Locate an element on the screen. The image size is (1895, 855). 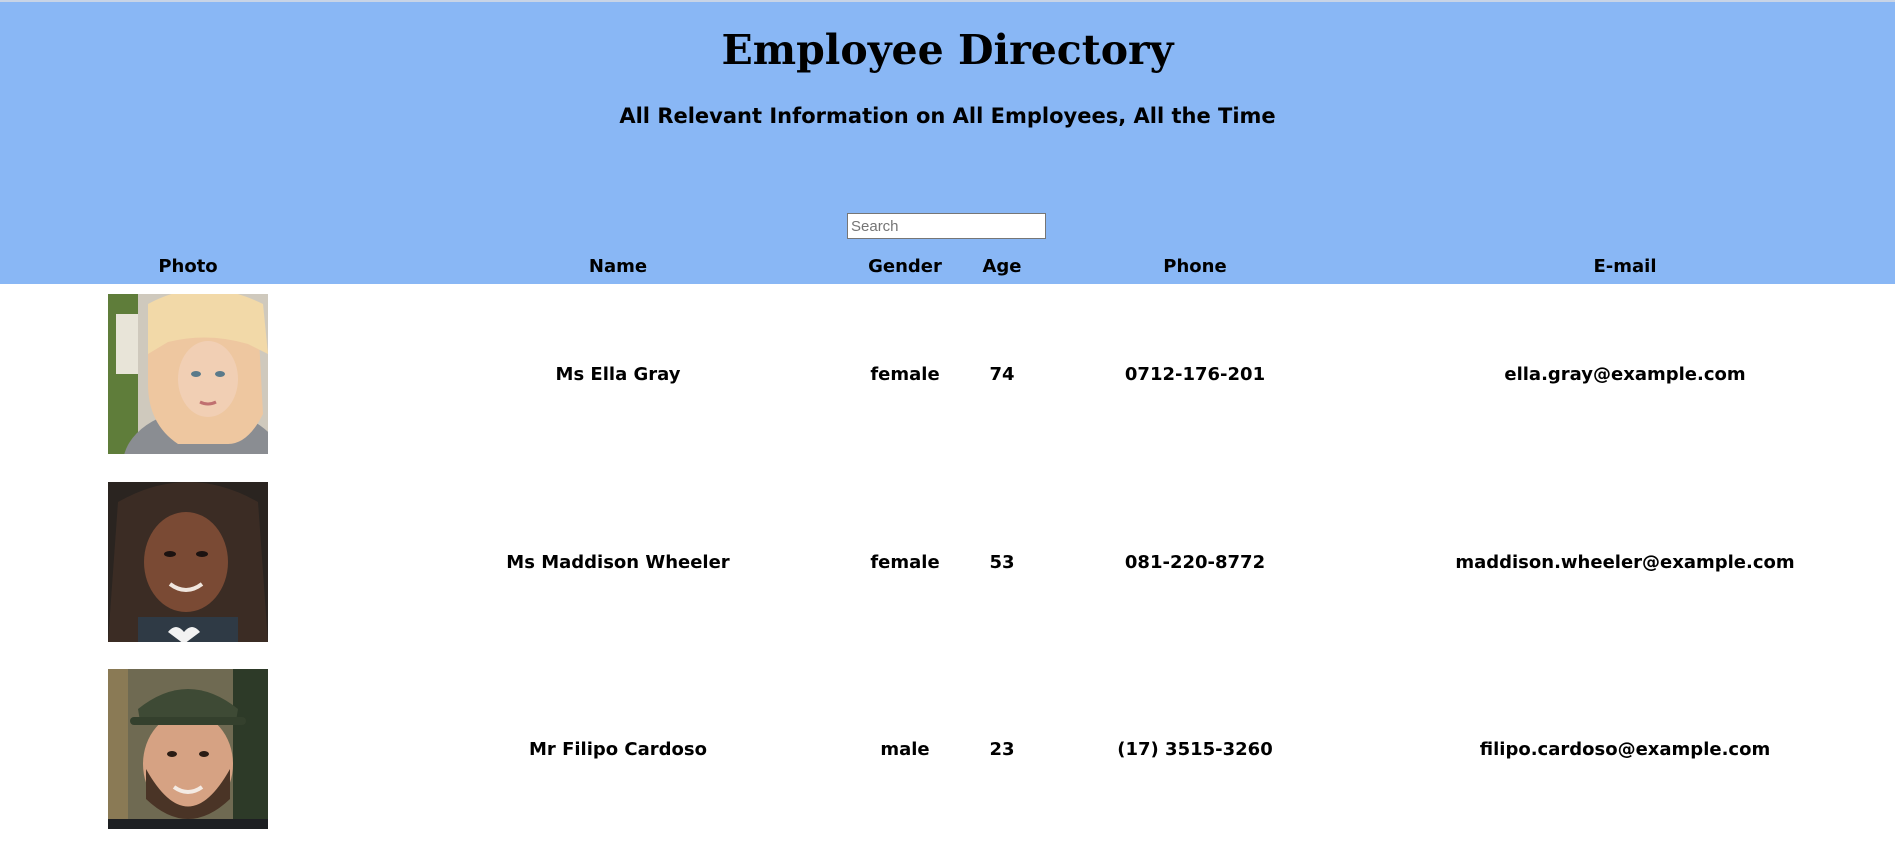
employee-age: 74 is located at coordinates (1002, 374).